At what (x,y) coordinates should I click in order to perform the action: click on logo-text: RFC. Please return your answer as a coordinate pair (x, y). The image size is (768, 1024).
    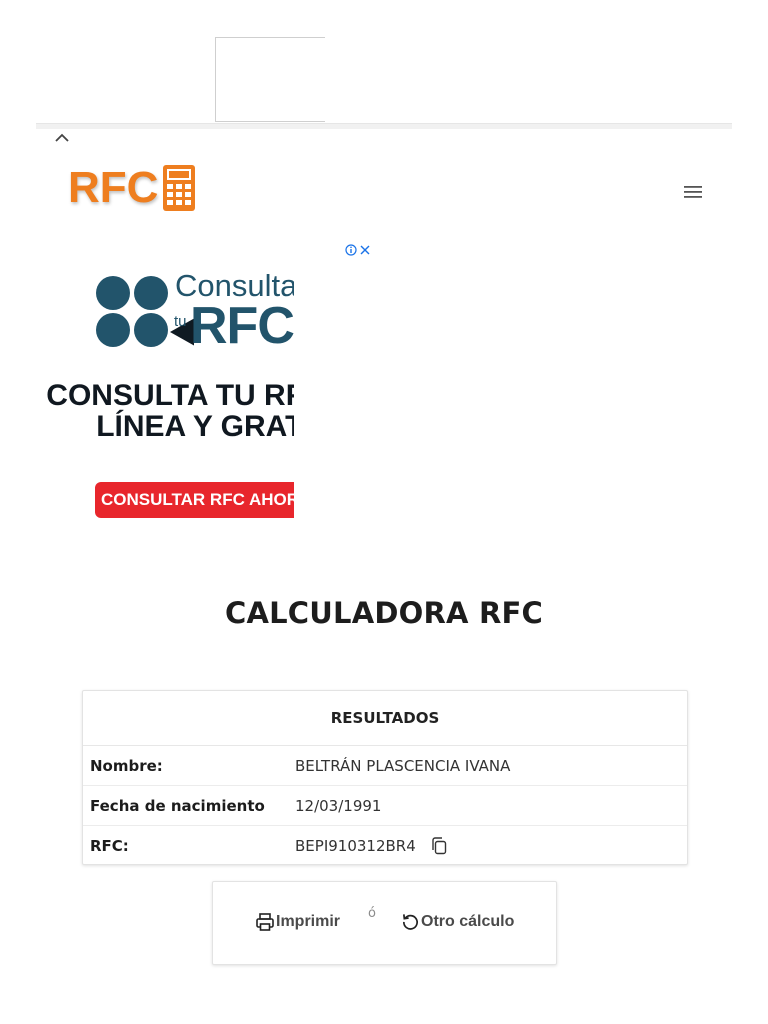
    Looking at the image, I should click on (113, 187).